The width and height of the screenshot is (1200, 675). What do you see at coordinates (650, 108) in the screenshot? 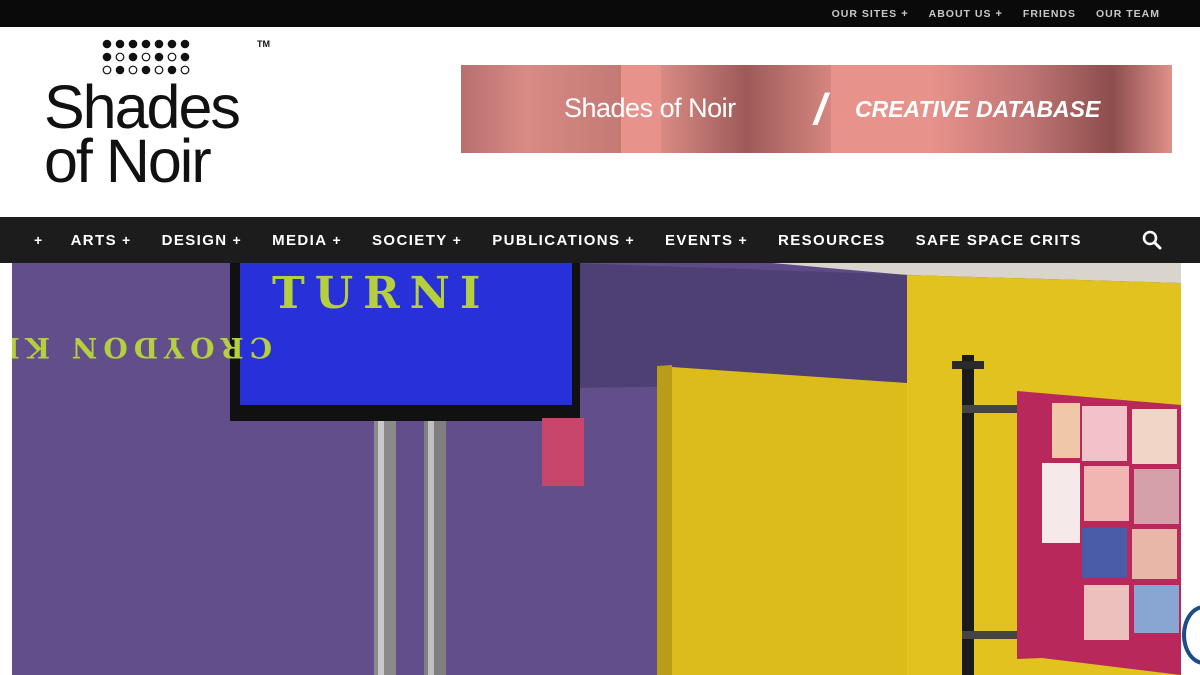
I see `banner-title: Shades of Noir` at bounding box center [650, 108].